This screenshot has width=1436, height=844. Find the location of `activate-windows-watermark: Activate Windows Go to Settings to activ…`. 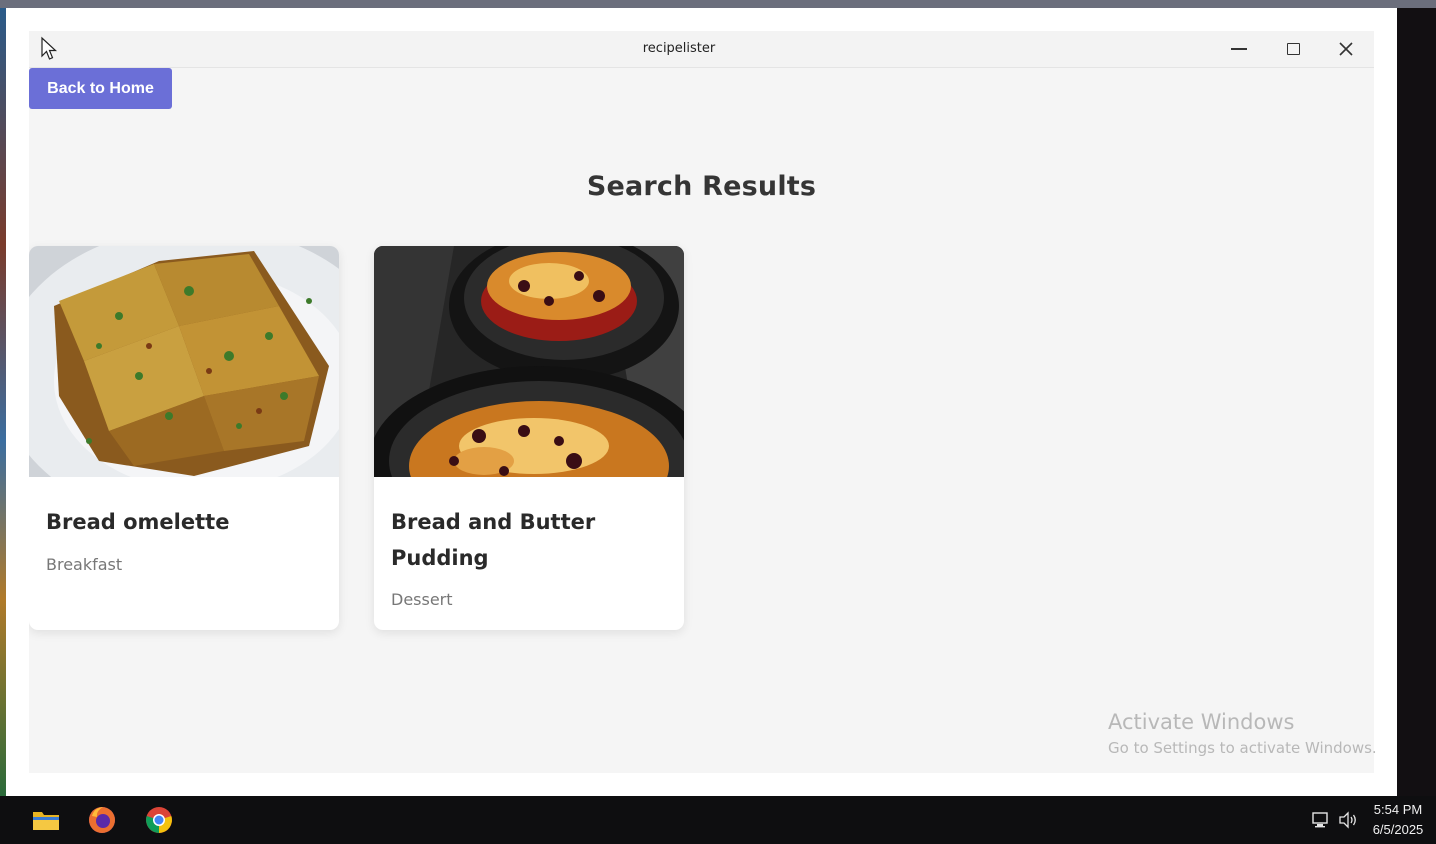

activate-windows-watermark: Activate Windows Go to Settings to activ… is located at coordinates (1250, 734).